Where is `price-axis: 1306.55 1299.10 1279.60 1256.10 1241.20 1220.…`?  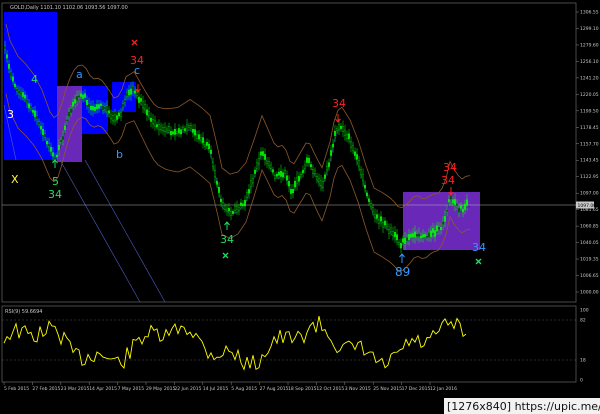 price-axis: 1306.55 1299.10 1279.60 1256.10 1241.20 1220.… is located at coordinates (587, 153).